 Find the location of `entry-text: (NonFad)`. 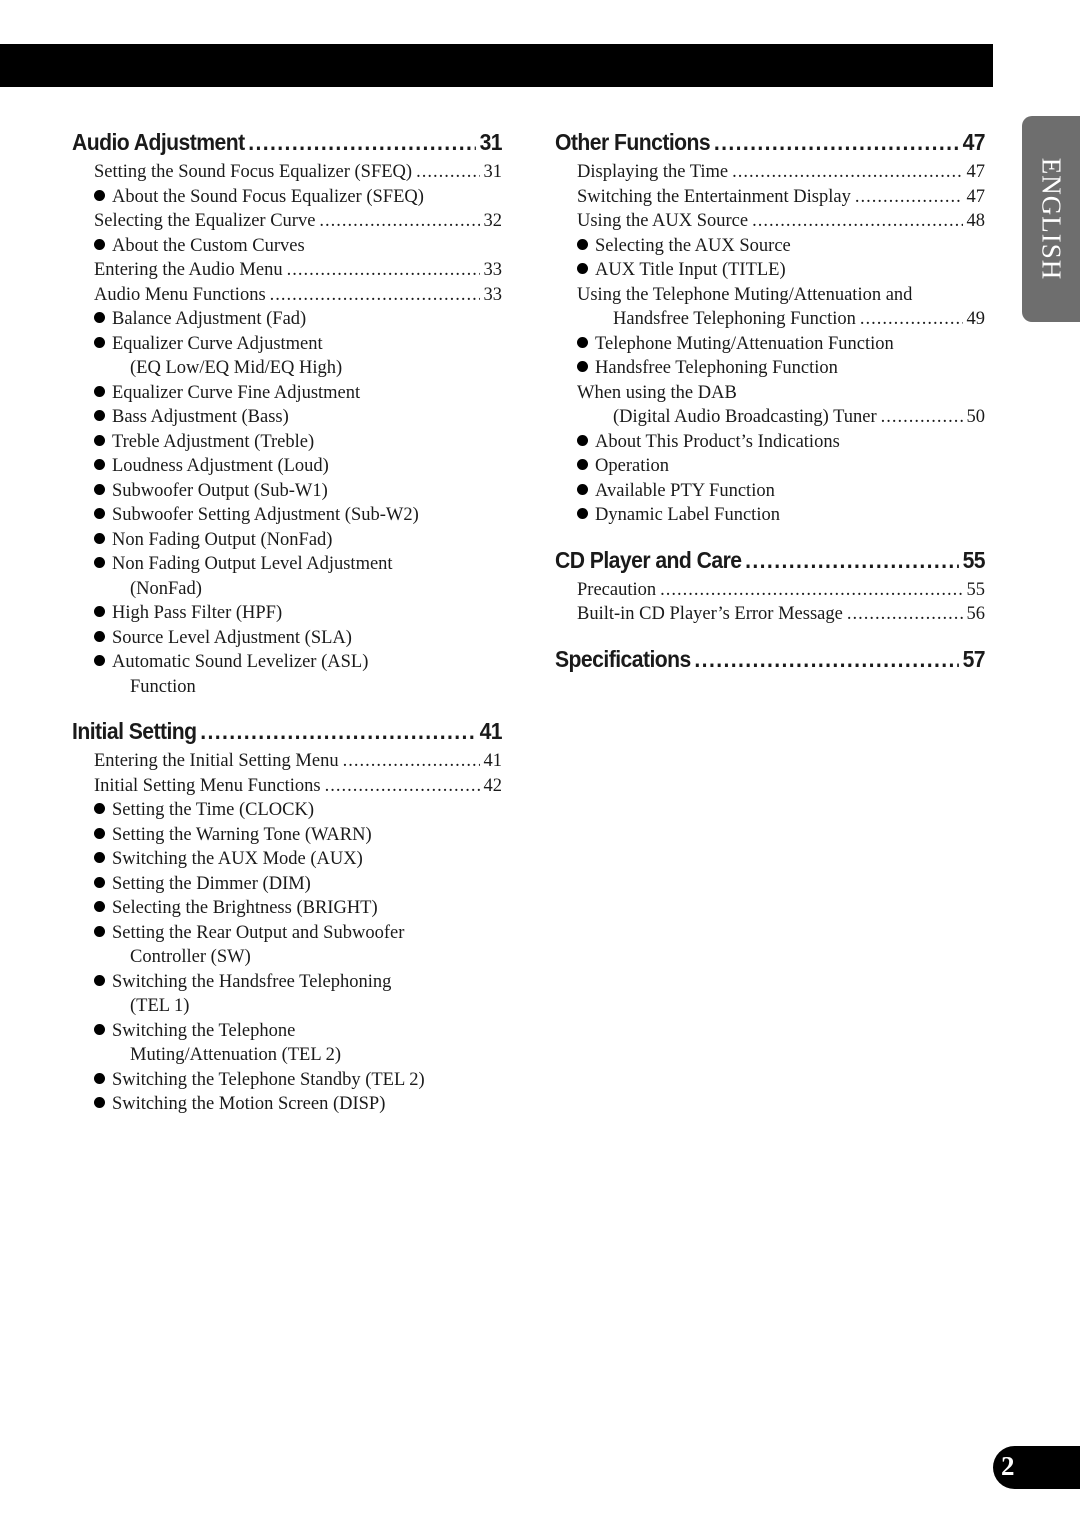

entry-text: (NonFad) is located at coordinates (166, 588).